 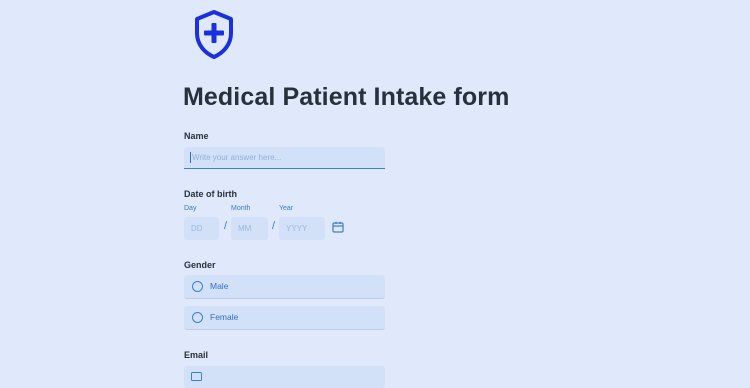 What do you see at coordinates (196, 376) in the screenshot?
I see `envelope-icon` at bounding box center [196, 376].